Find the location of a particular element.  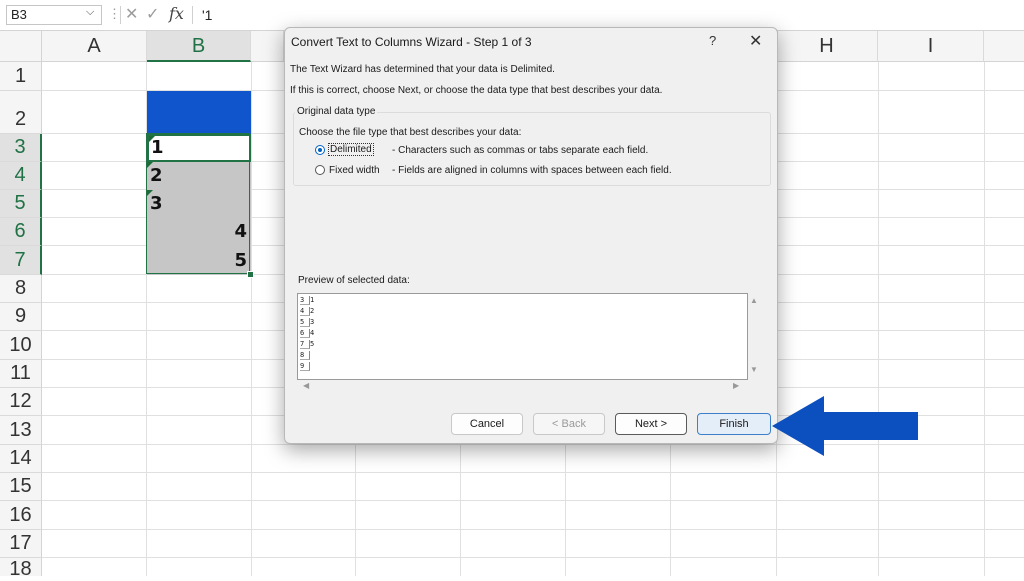

column-header-b: B is located at coordinates (199, 46).